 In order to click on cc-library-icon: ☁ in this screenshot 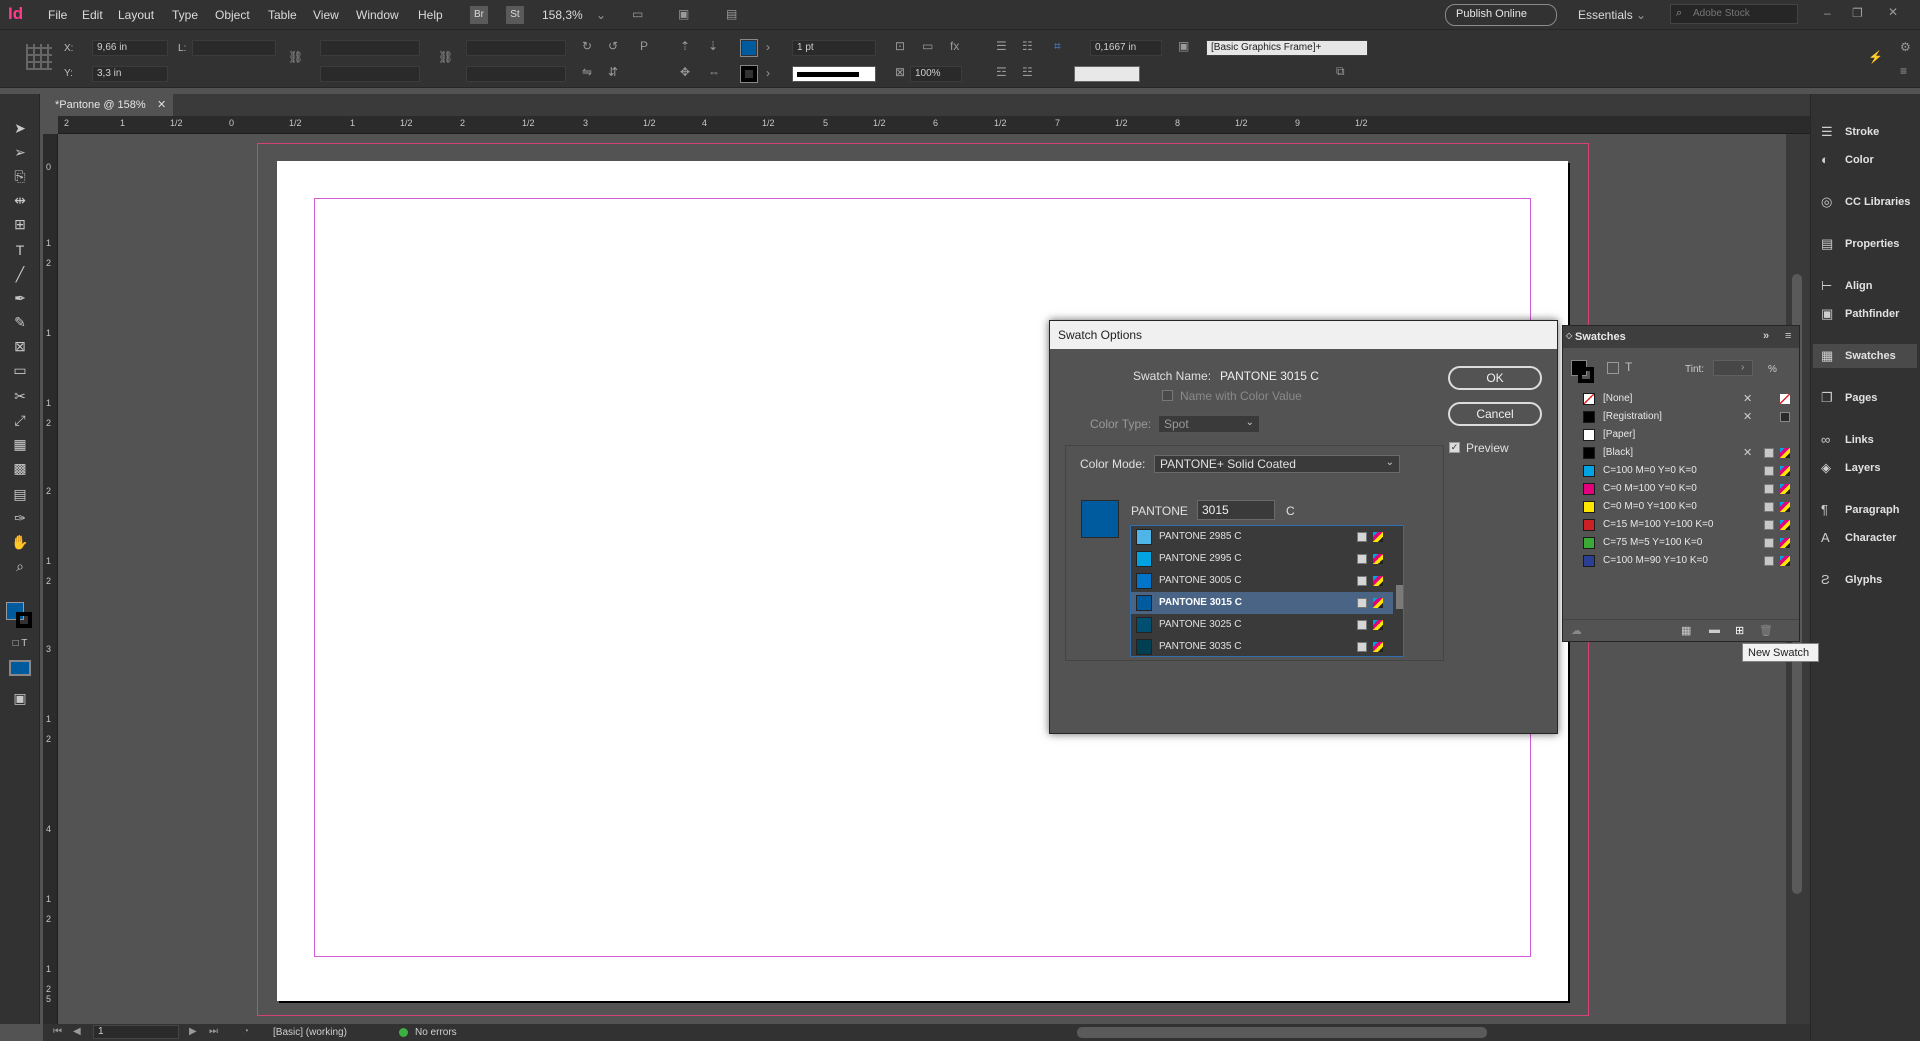, I will do `click(1576, 630)`.